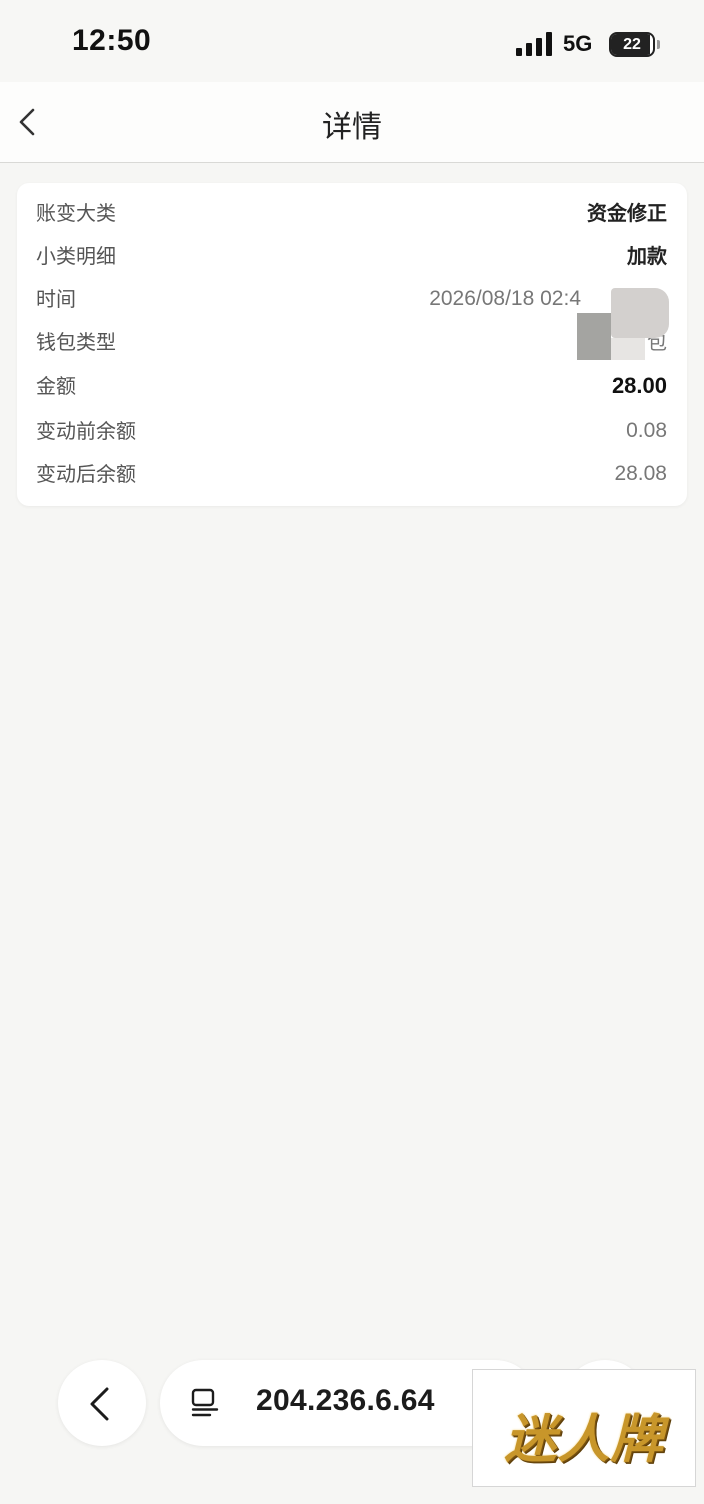  I want to click on watermark-text: 迷人牌, so click(584, 1439).